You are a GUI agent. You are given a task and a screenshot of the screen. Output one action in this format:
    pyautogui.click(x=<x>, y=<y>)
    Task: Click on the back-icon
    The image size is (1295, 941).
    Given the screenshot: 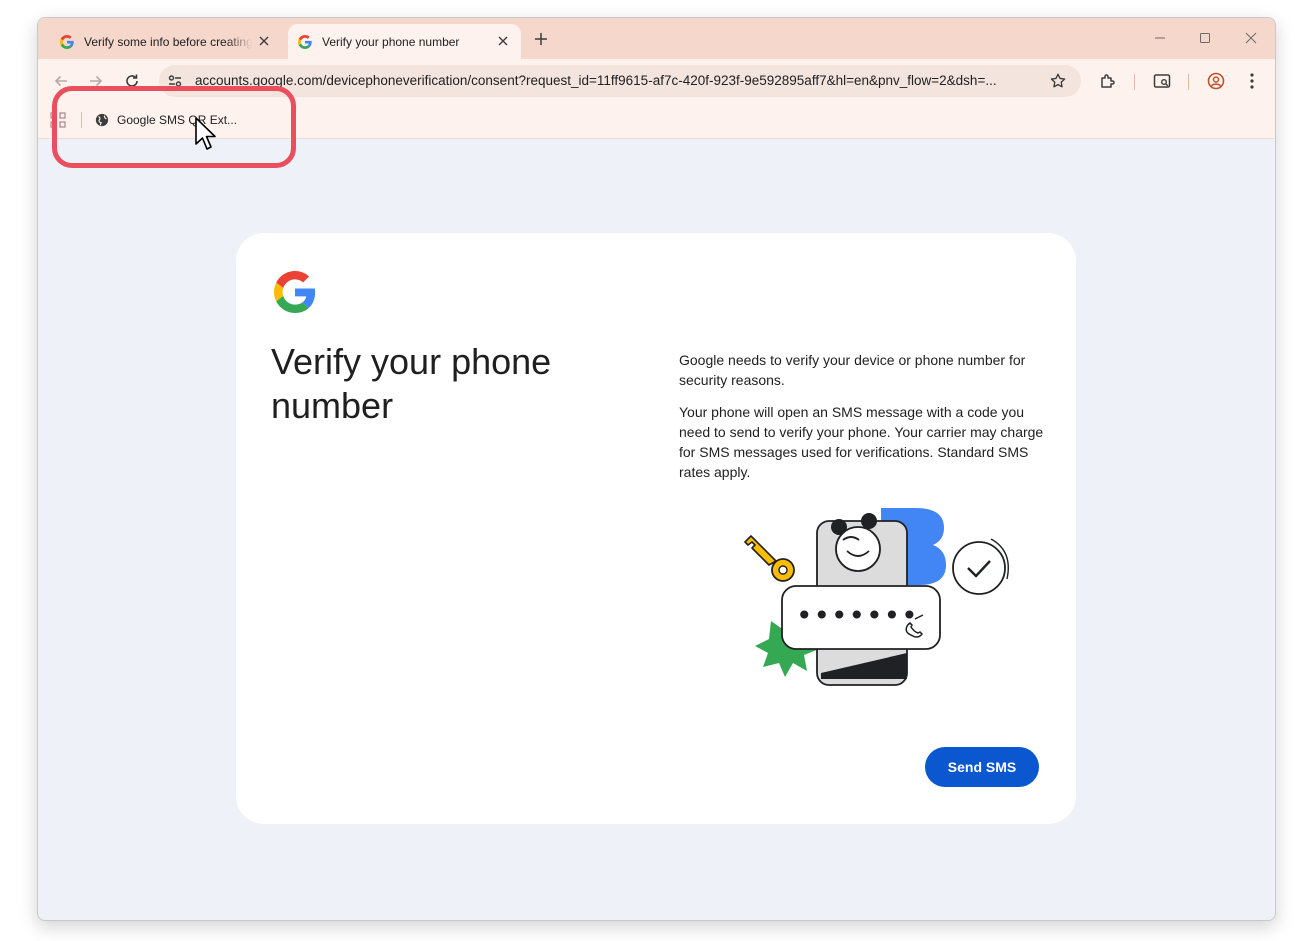 What is the action you would take?
    pyautogui.click(x=61, y=81)
    